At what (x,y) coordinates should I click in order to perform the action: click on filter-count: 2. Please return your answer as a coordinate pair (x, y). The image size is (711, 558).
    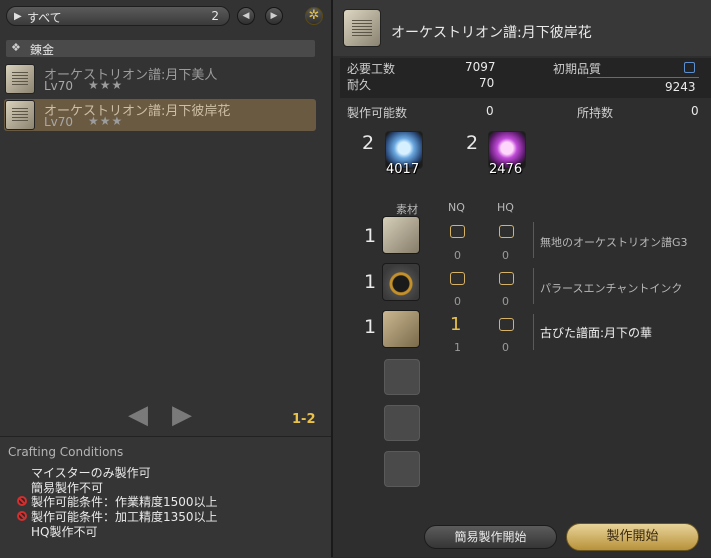
    Looking at the image, I should click on (215, 16).